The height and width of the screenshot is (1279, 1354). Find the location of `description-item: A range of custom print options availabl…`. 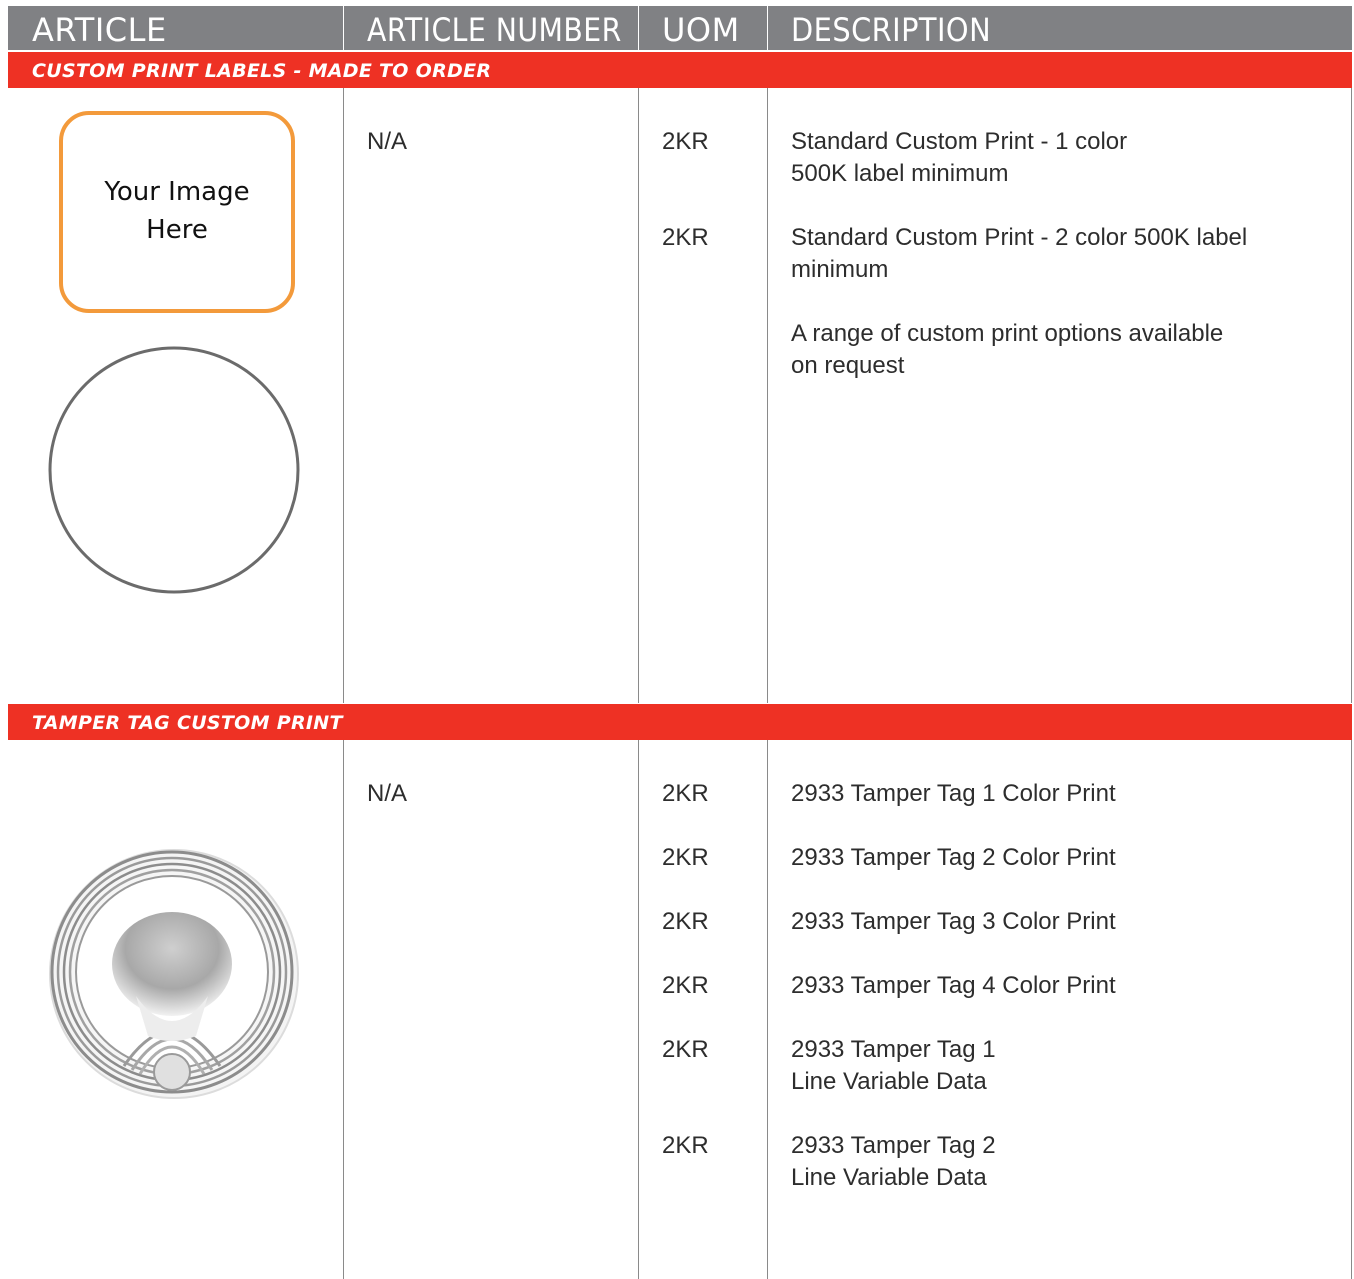

description-item: A range of custom print options availabl… is located at coordinates (1007, 350).